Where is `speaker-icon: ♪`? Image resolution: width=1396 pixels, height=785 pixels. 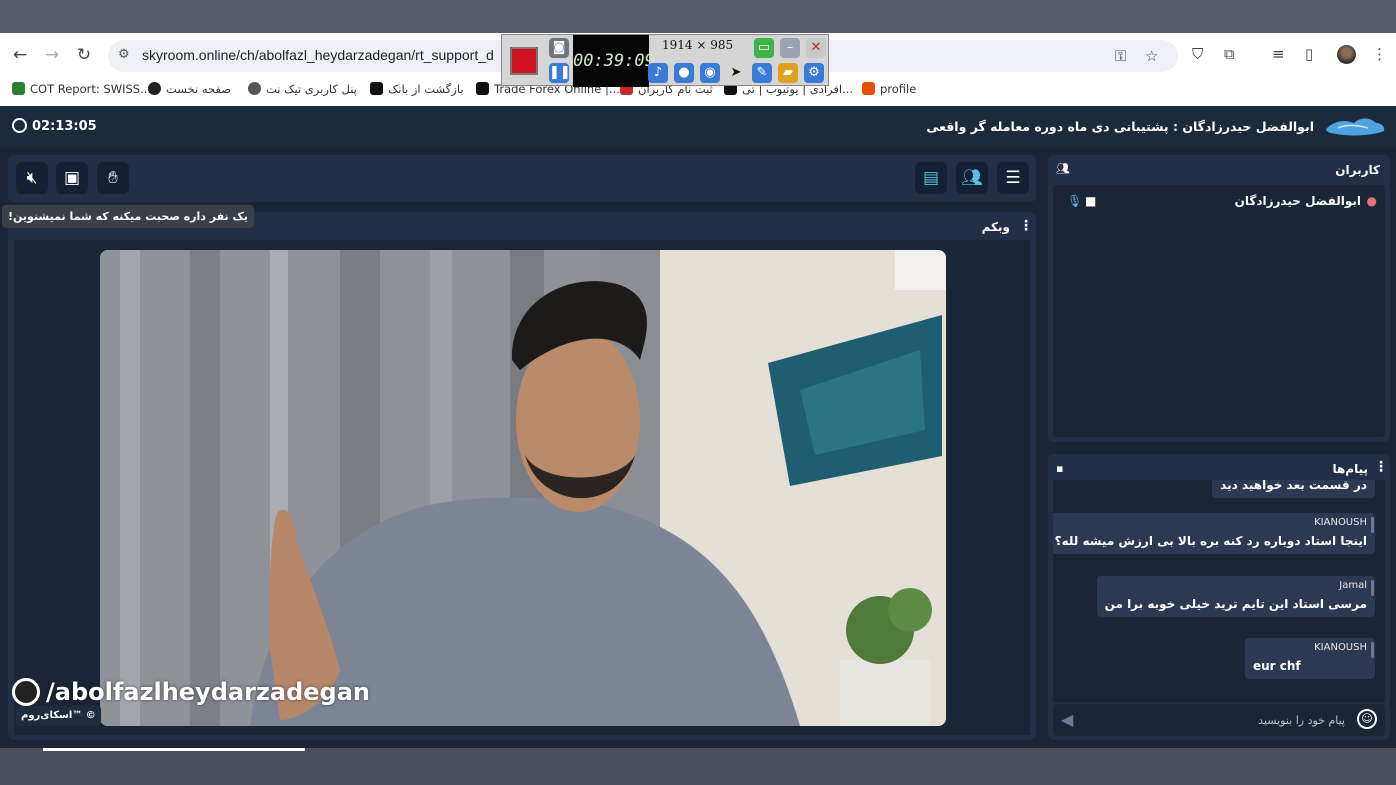 speaker-icon: ♪ is located at coordinates (658, 73).